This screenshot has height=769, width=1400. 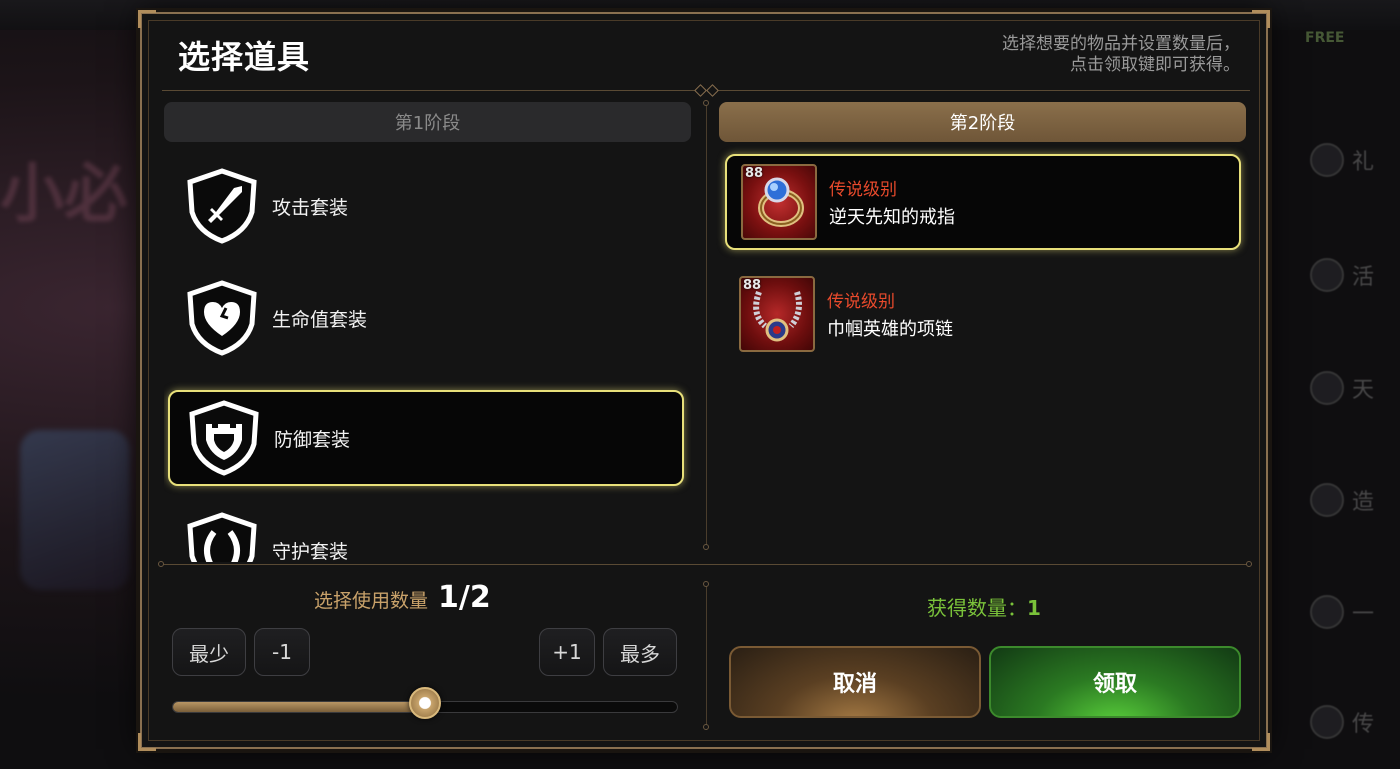 I want to click on costume-icon, so click(x=1327, y=500).